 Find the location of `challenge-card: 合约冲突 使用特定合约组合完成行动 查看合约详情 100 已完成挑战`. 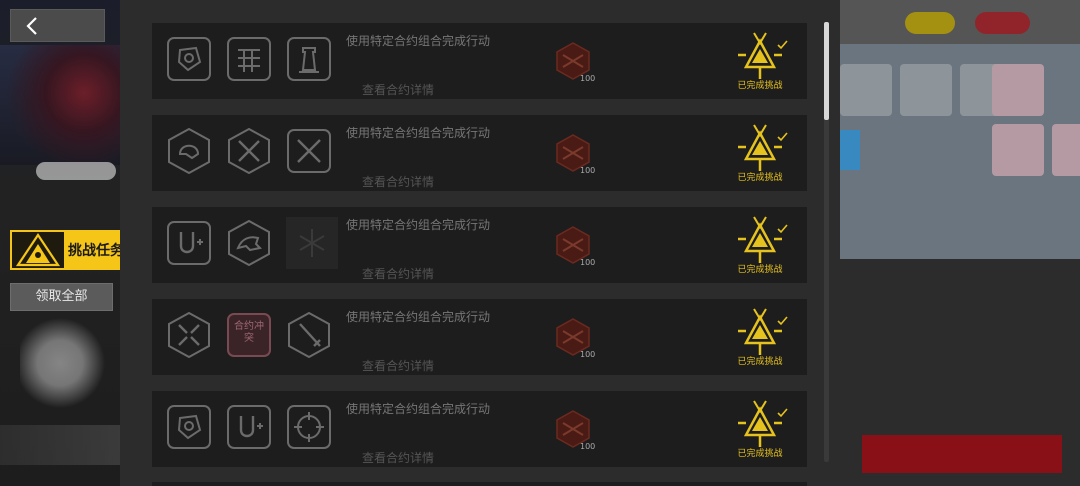

challenge-card: 合约冲突 使用特定合约组合完成行动 查看合约详情 100 已完成挑战 is located at coordinates (479, 337).